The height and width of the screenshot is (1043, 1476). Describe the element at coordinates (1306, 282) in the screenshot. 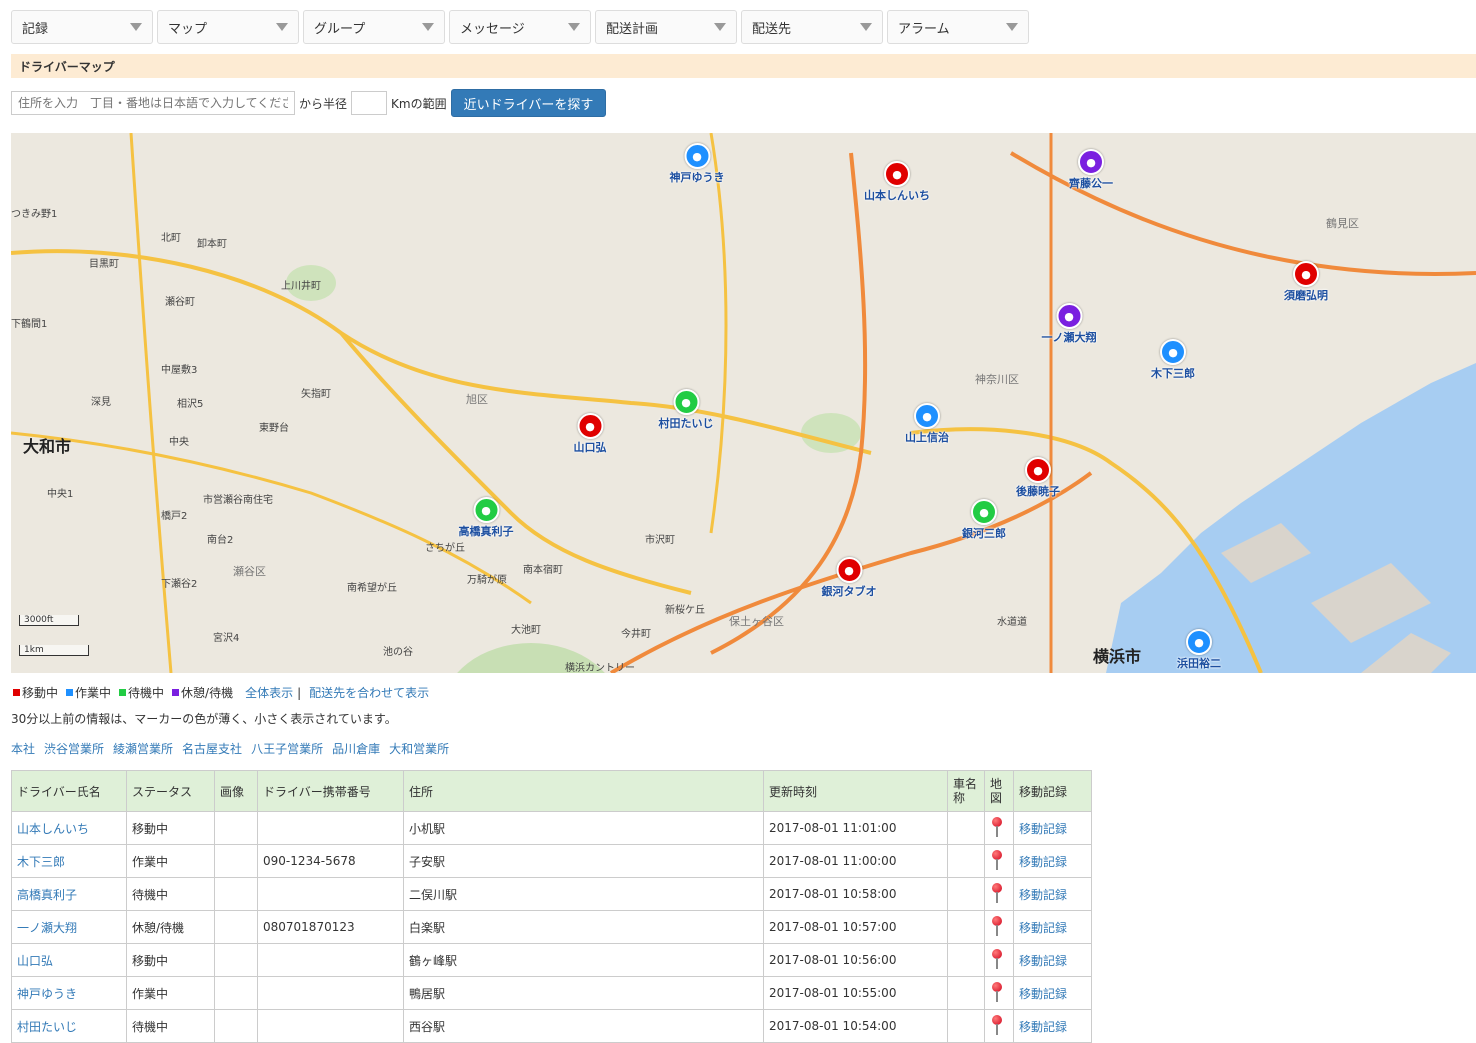

I see `driver-marker: ● 須磨弘明` at that location.